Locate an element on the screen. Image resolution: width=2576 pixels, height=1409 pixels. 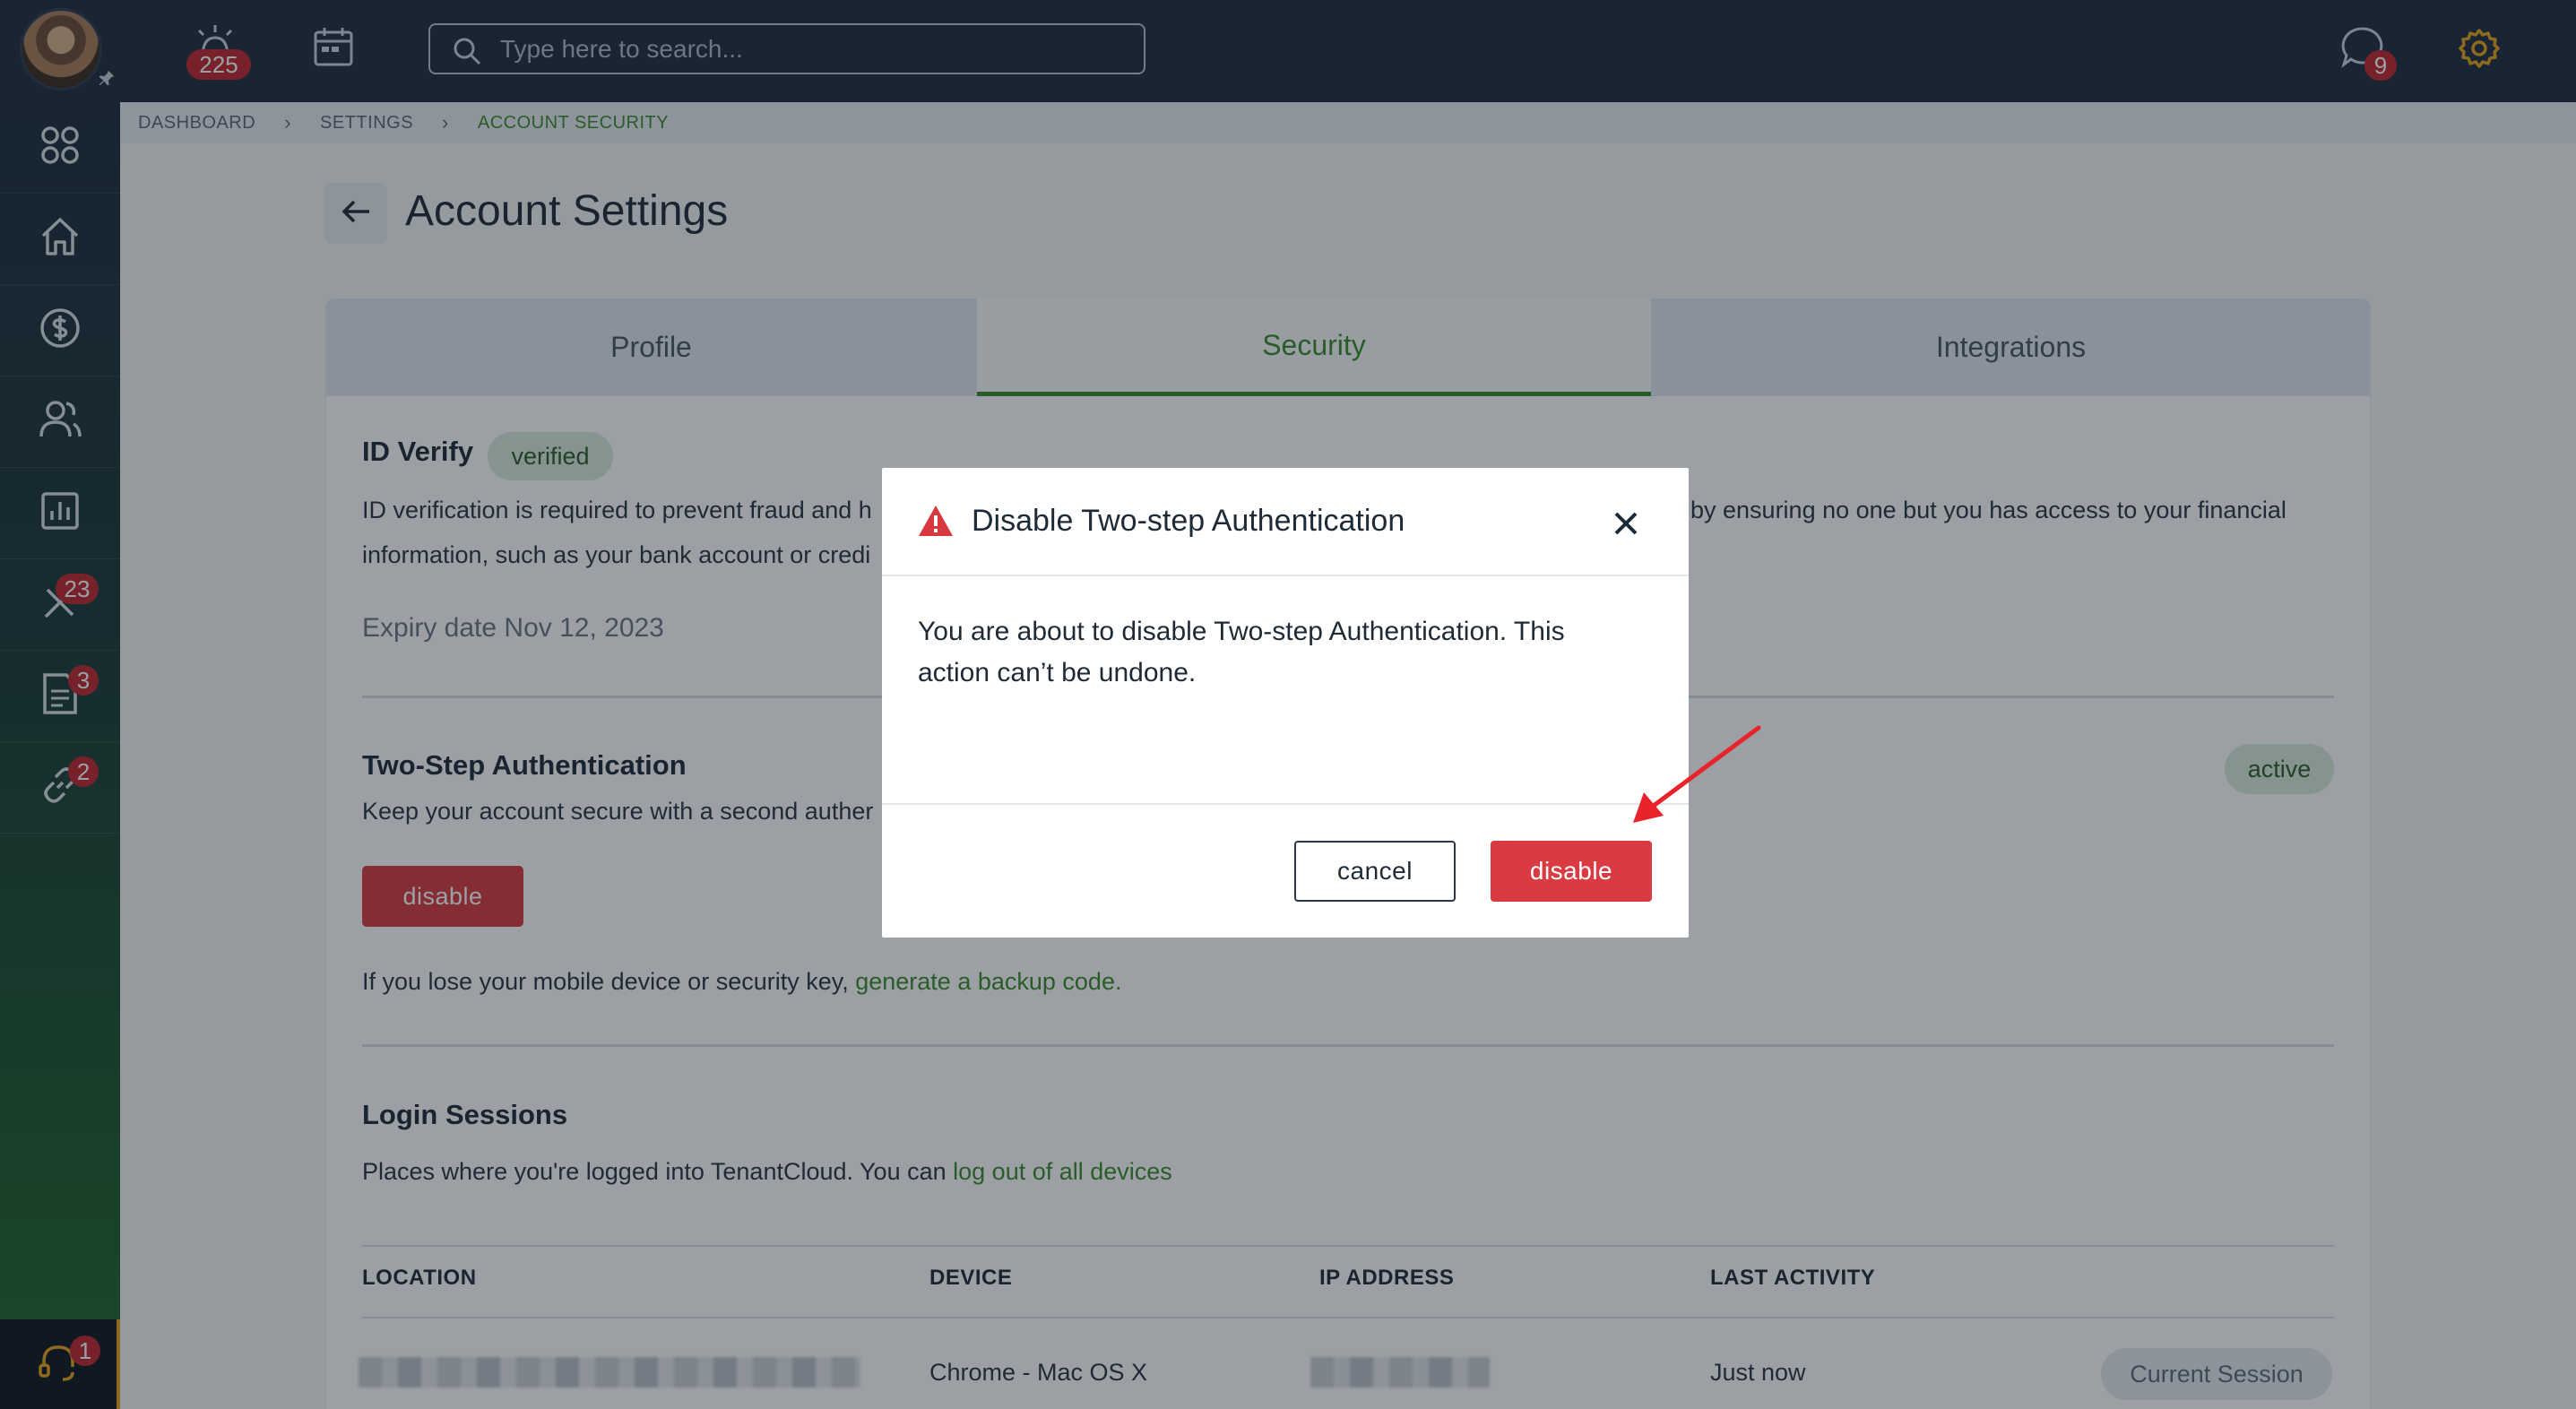
modal-header: Disable Two-step Authentication is located at coordinates (1285, 522).